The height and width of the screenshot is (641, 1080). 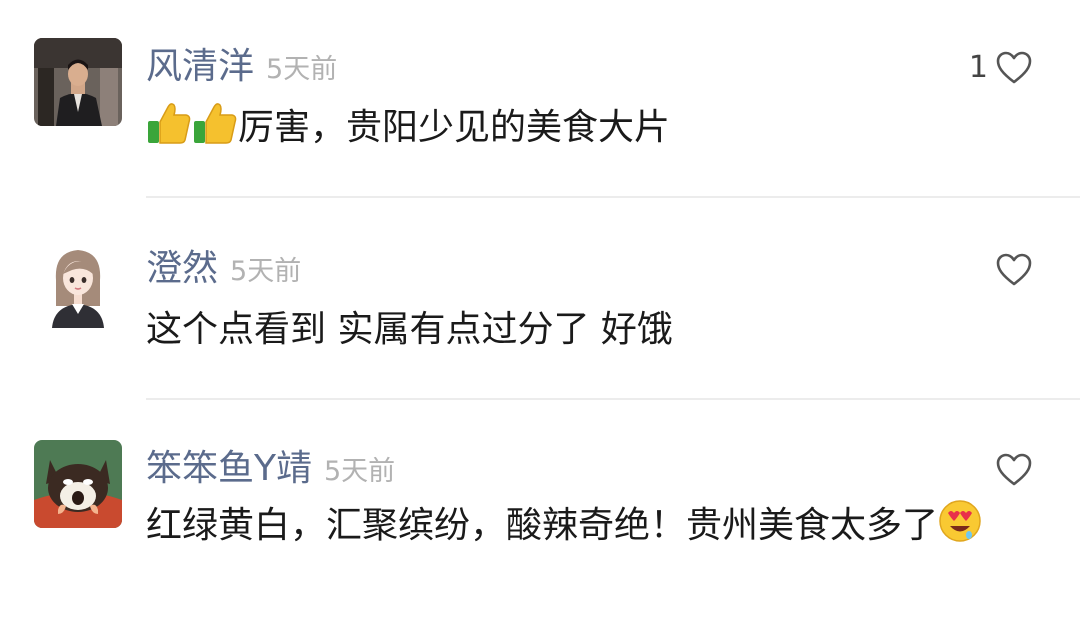 What do you see at coordinates (454, 127) in the screenshot?
I see `comment-text-content: 厉害，贵阳少见的美食大片` at bounding box center [454, 127].